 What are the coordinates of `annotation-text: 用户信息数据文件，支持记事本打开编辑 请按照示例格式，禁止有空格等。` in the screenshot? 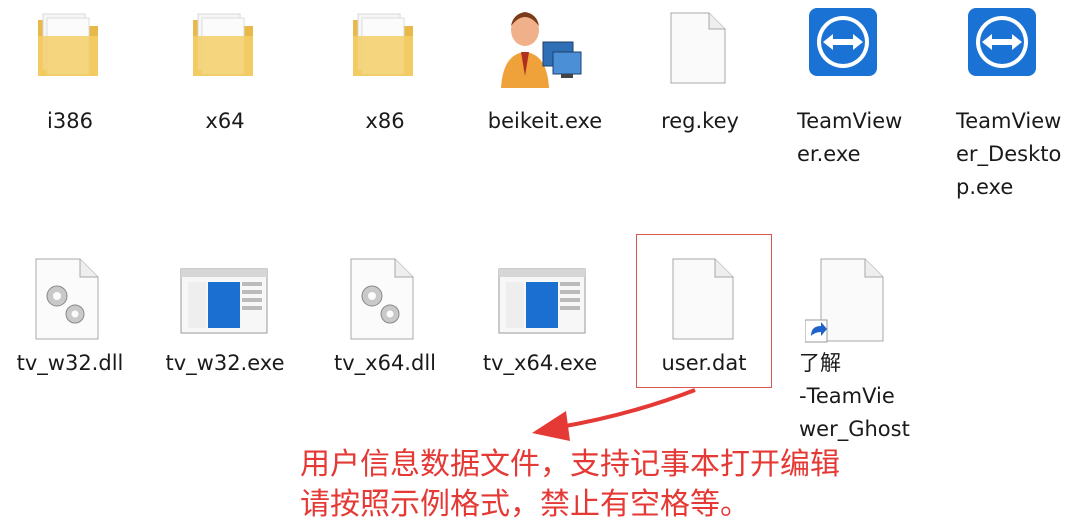 It's located at (570, 484).